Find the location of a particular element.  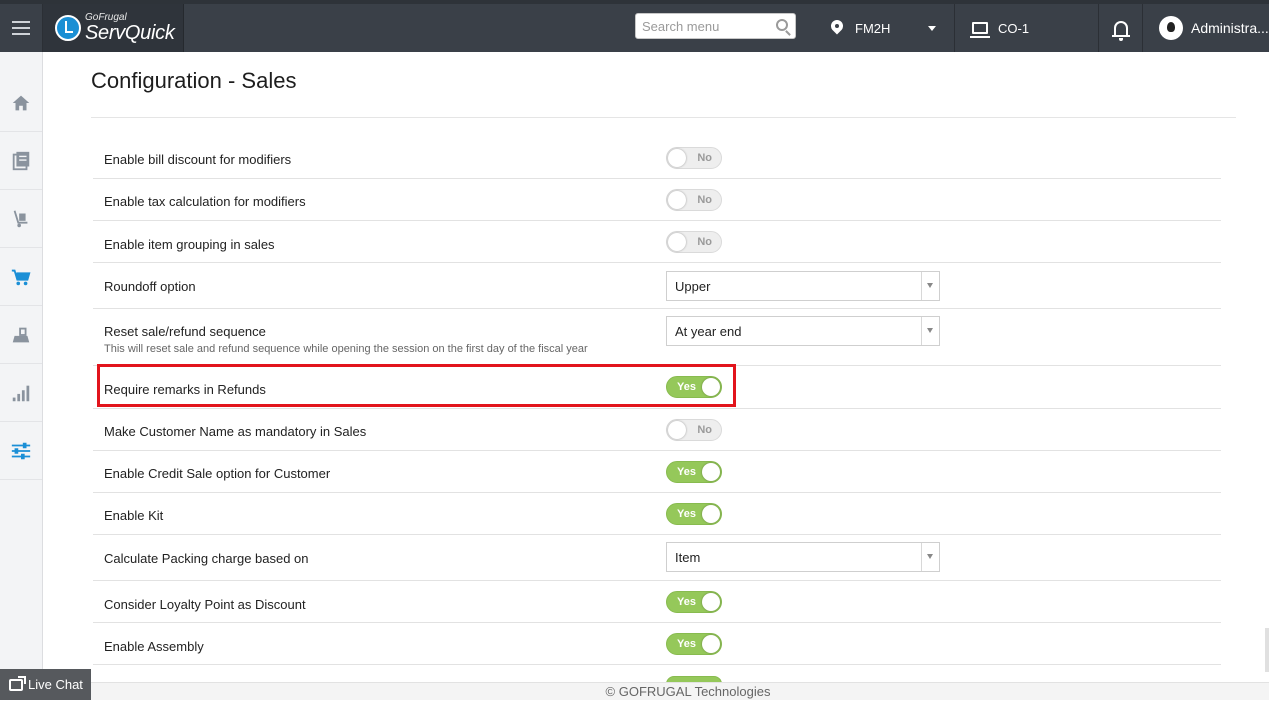

location-label: FM2H is located at coordinates (873, 28).